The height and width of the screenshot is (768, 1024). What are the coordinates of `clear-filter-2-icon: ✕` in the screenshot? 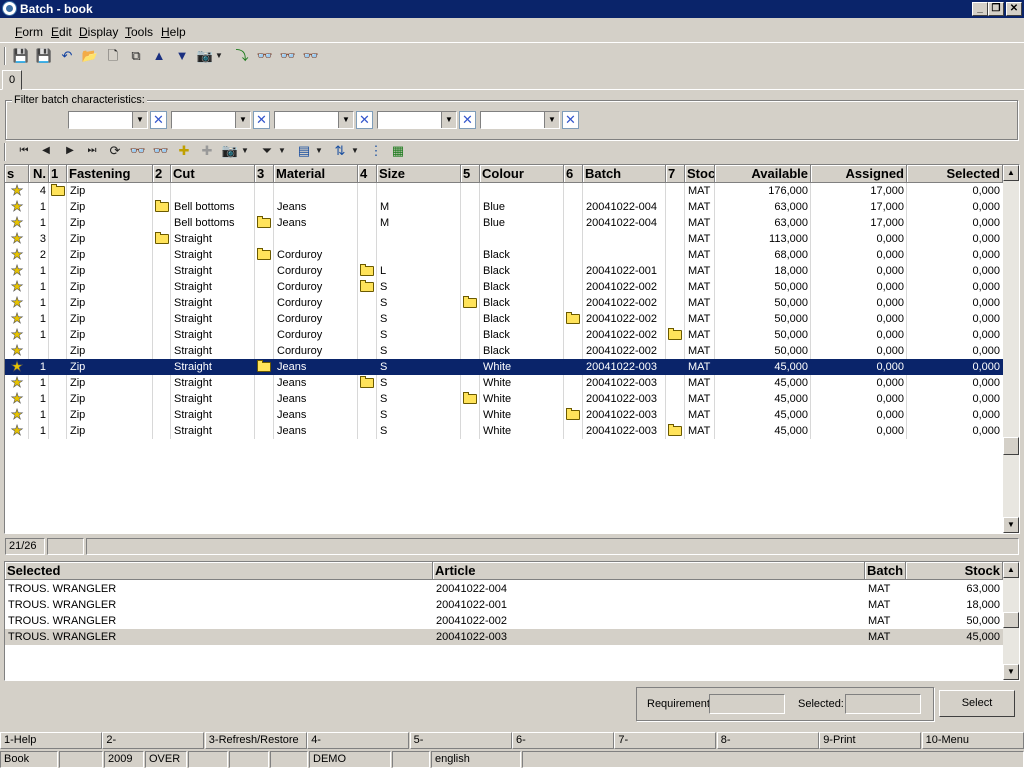 It's located at (261, 120).